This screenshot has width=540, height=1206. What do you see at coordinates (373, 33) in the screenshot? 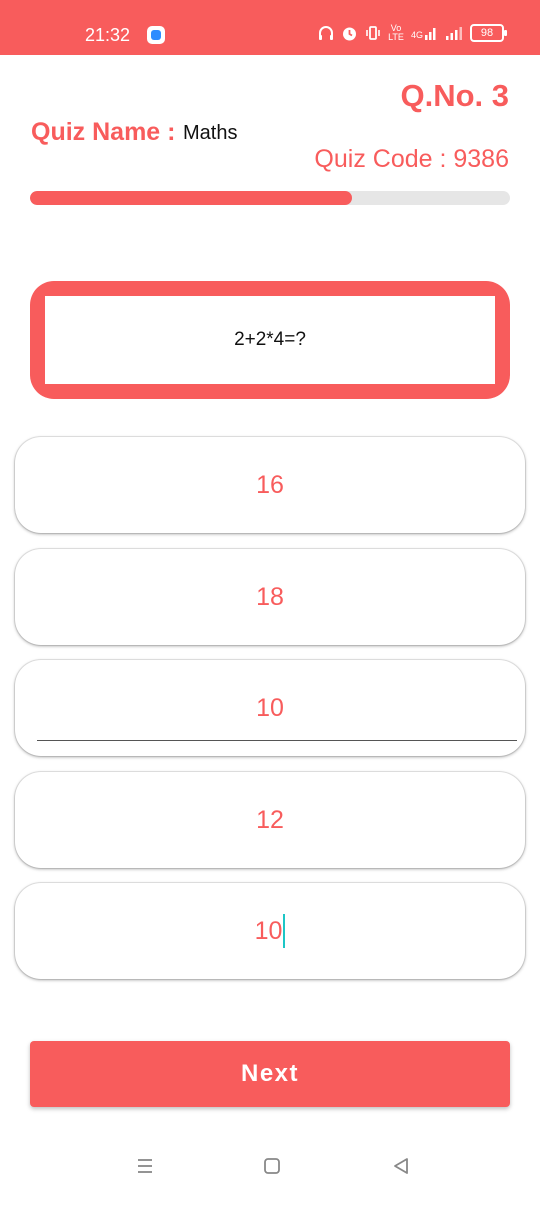
I see `vibrate-icon` at bounding box center [373, 33].